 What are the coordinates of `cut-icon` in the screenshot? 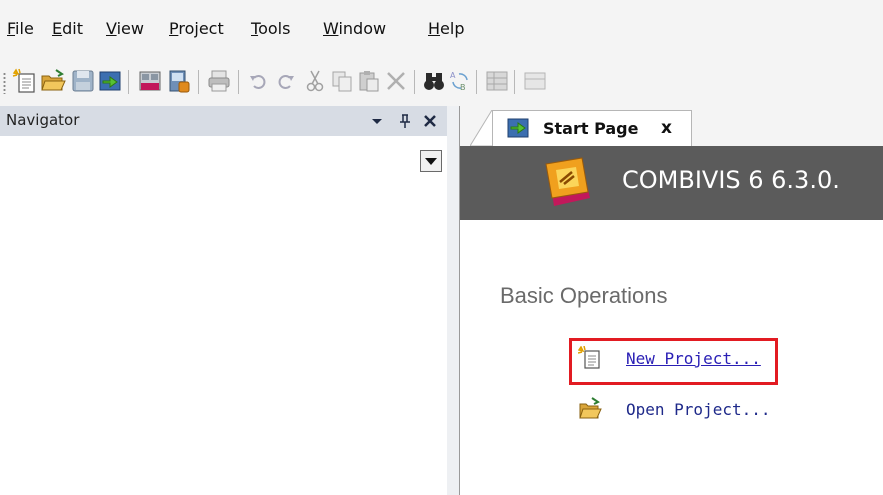 It's located at (315, 81).